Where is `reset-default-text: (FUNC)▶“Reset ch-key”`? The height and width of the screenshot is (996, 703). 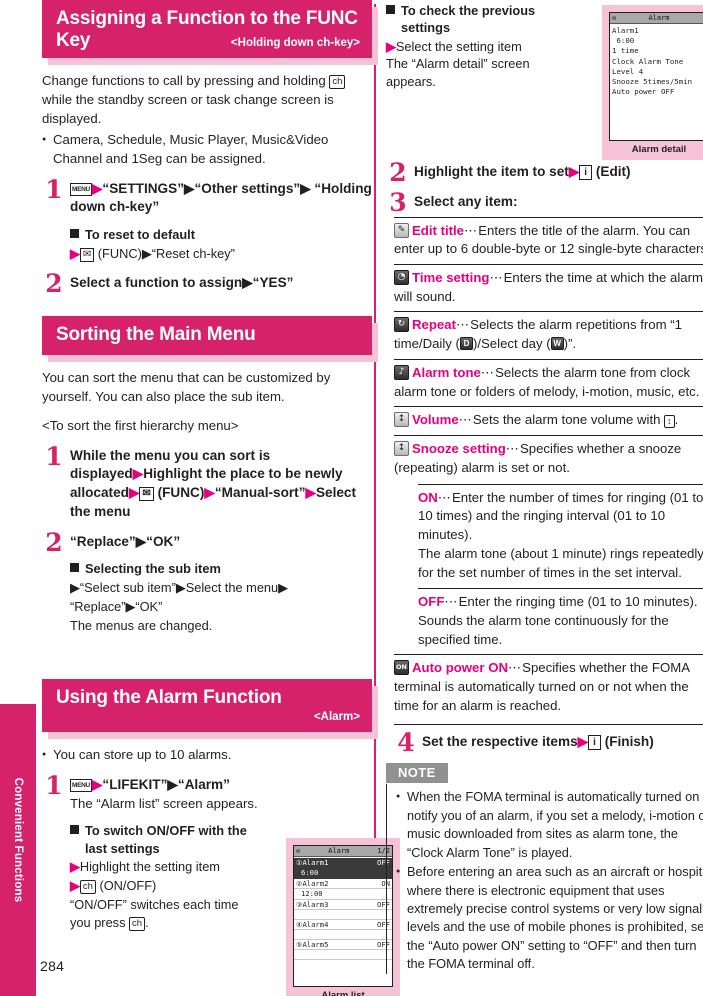 reset-default-text: (FUNC)▶“Reset ch-key” is located at coordinates (166, 253).